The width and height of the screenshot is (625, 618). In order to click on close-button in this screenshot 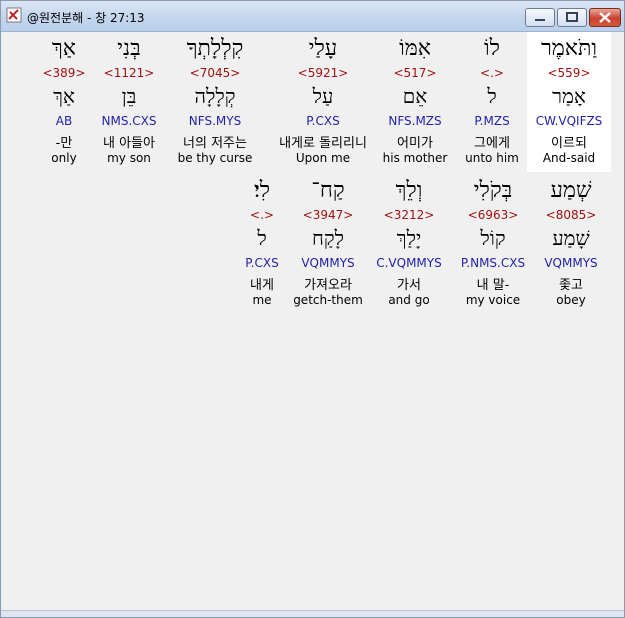, I will do `click(605, 17)`.